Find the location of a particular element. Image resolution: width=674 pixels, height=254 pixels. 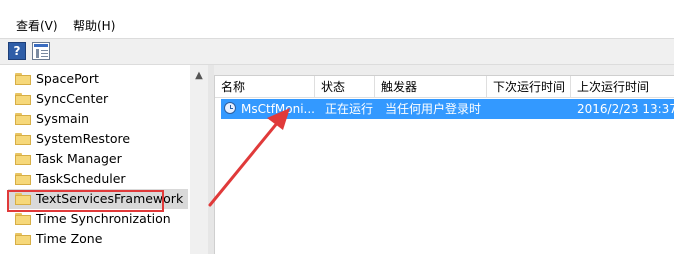

cell-last-run: 2016/2/23 13:37: is located at coordinates (625, 109).